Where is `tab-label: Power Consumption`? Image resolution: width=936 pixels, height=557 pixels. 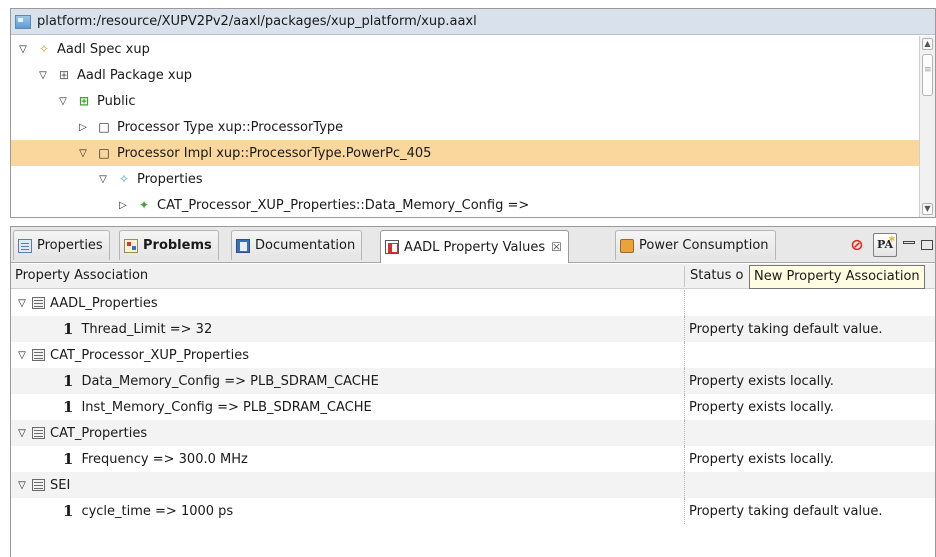
tab-label: Power Consumption is located at coordinates (704, 245).